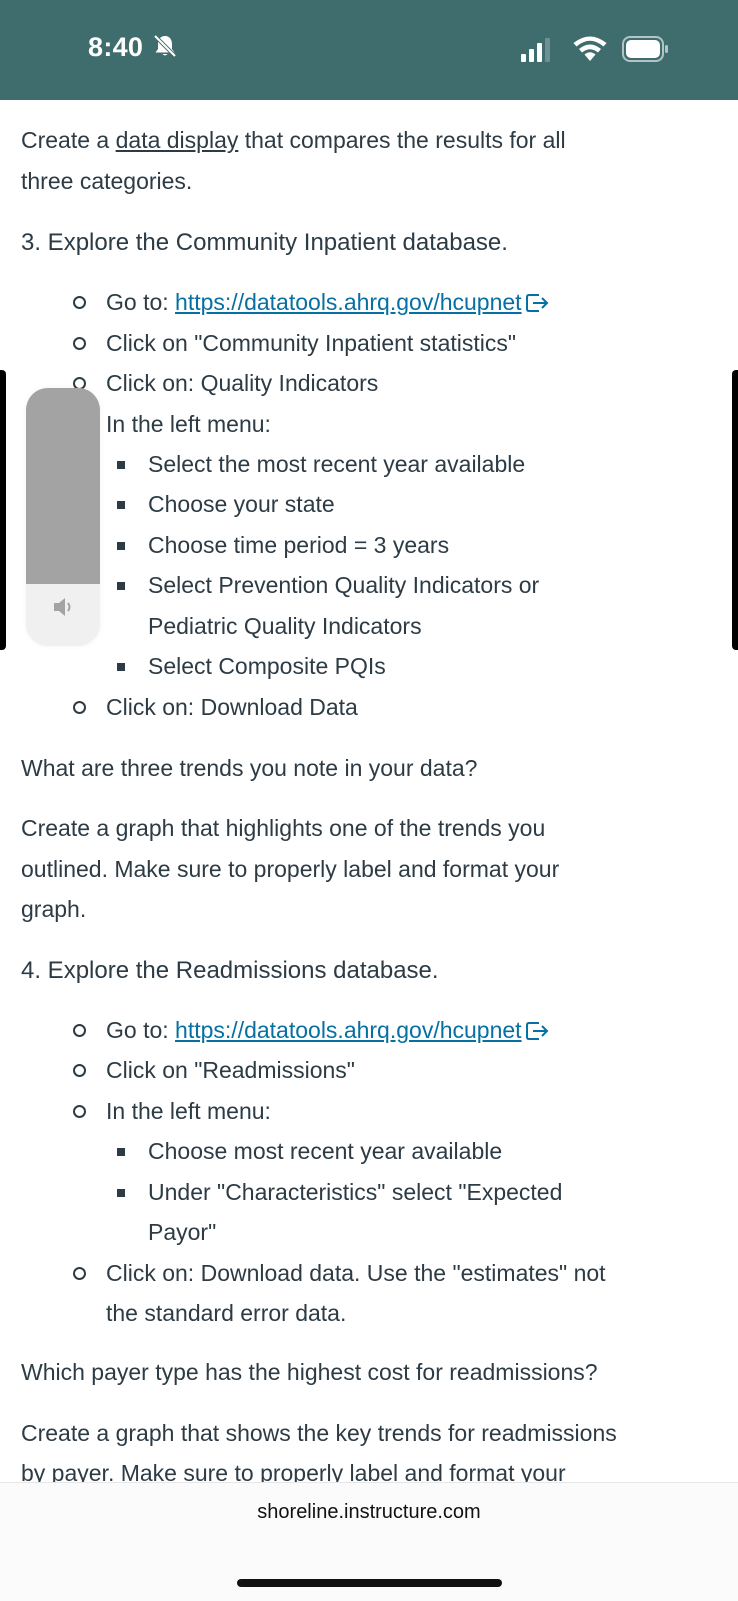 The height and width of the screenshot is (1601, 738). What do you see at coordinates (165, 46) in the screenshot?
I see `bell-slash-icon` at bounding box center [165, 46].